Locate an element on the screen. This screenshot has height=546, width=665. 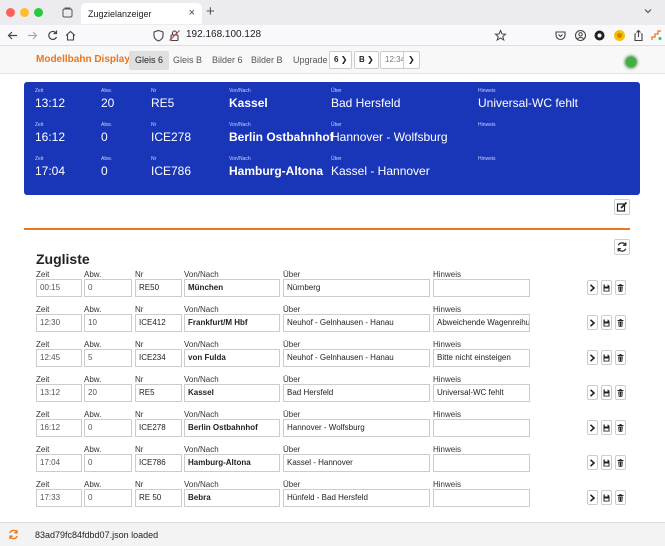
refresh-list-button is located at coordinates (622, 247).